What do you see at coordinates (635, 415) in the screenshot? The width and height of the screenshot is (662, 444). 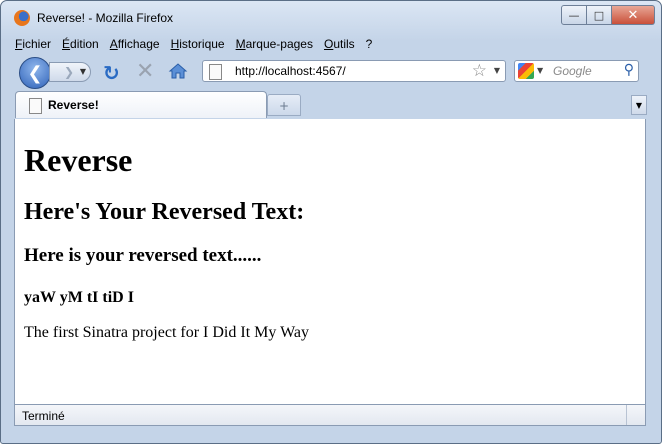 I see `resize-grip` at bounding box center [635, 415].